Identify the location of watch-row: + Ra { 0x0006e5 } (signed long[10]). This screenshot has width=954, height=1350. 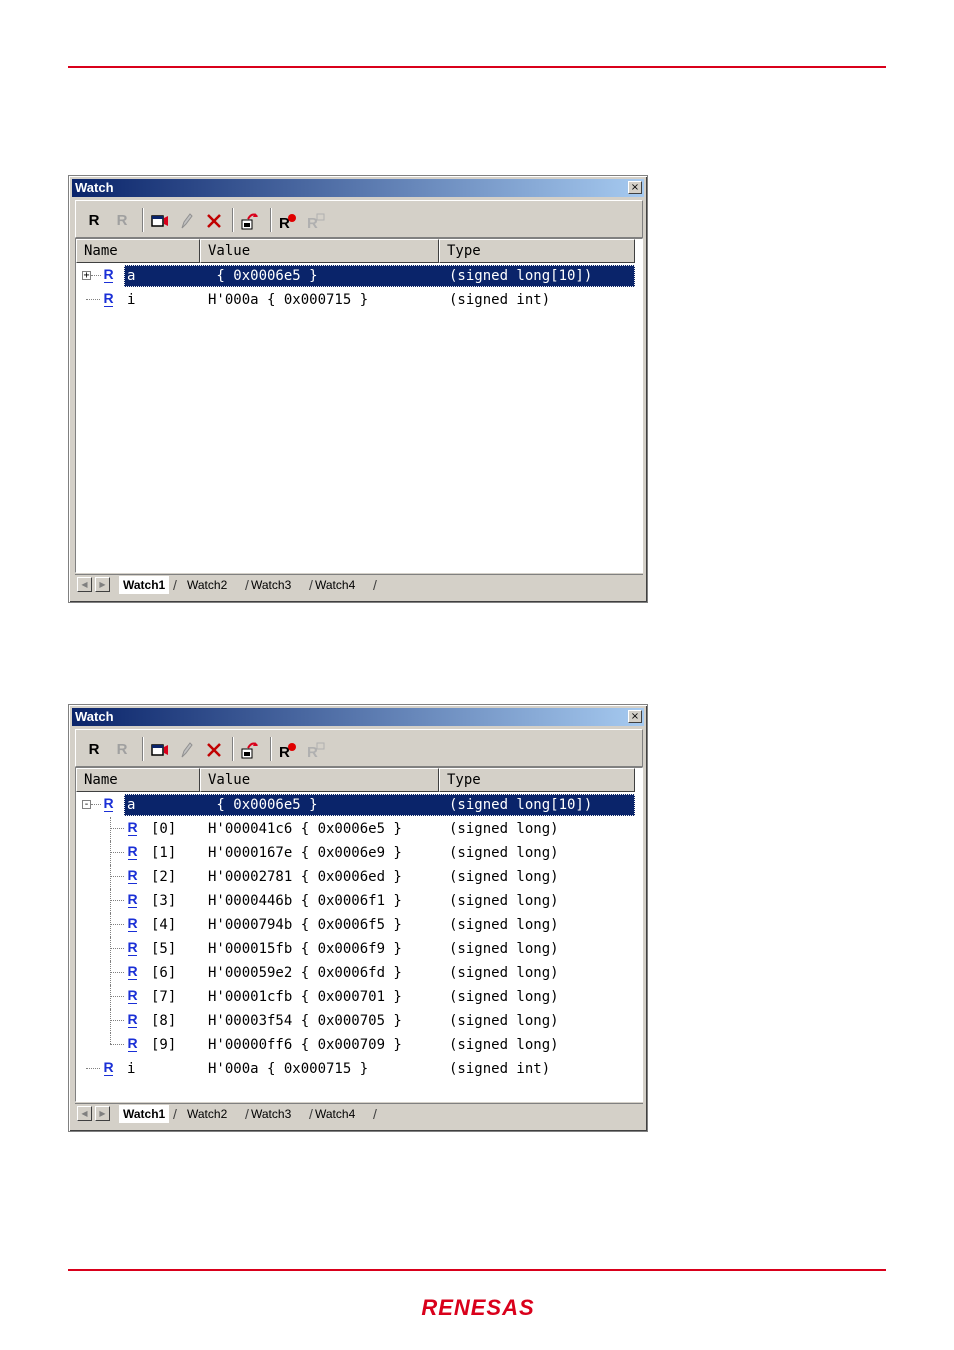
(359, 276).